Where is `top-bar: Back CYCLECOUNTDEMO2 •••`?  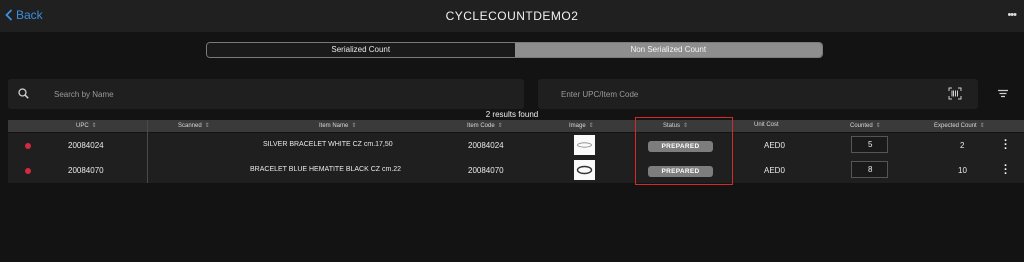 top-bar: Back CYCLECOUNTDEMO2 ••• is located at coordinates (512, 16).